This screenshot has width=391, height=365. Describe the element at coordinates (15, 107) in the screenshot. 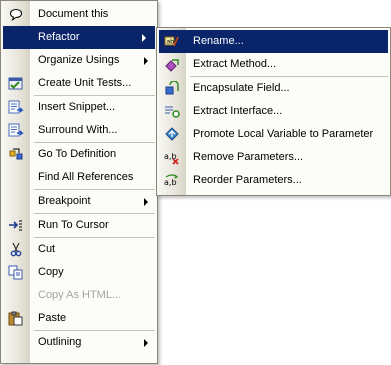

I see `insert-snippet-icon` at that location.